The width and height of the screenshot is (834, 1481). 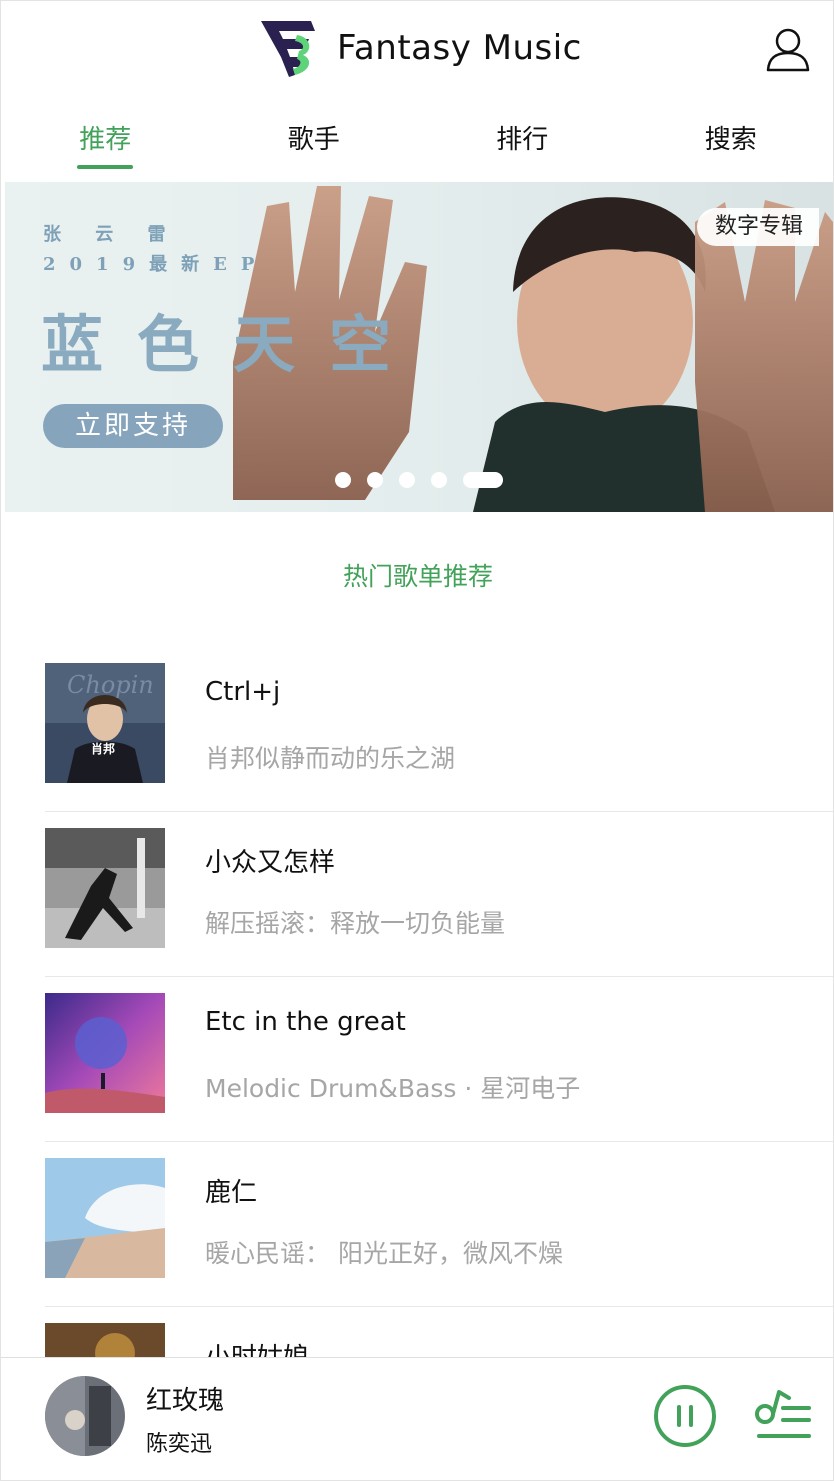 I want to click on logo-icon, so click(x=288, y=49).